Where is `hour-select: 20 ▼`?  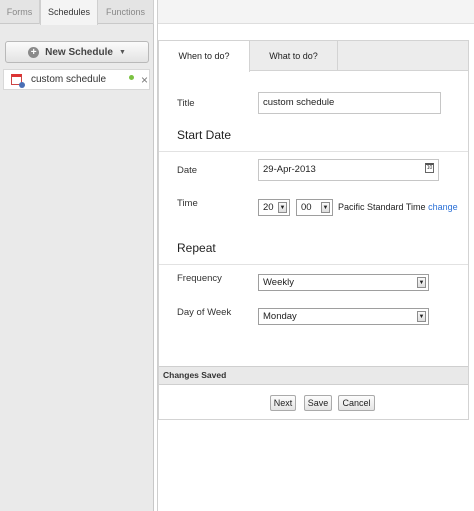 hour-select: 20 ▼ is located at coordinates (274, 207).